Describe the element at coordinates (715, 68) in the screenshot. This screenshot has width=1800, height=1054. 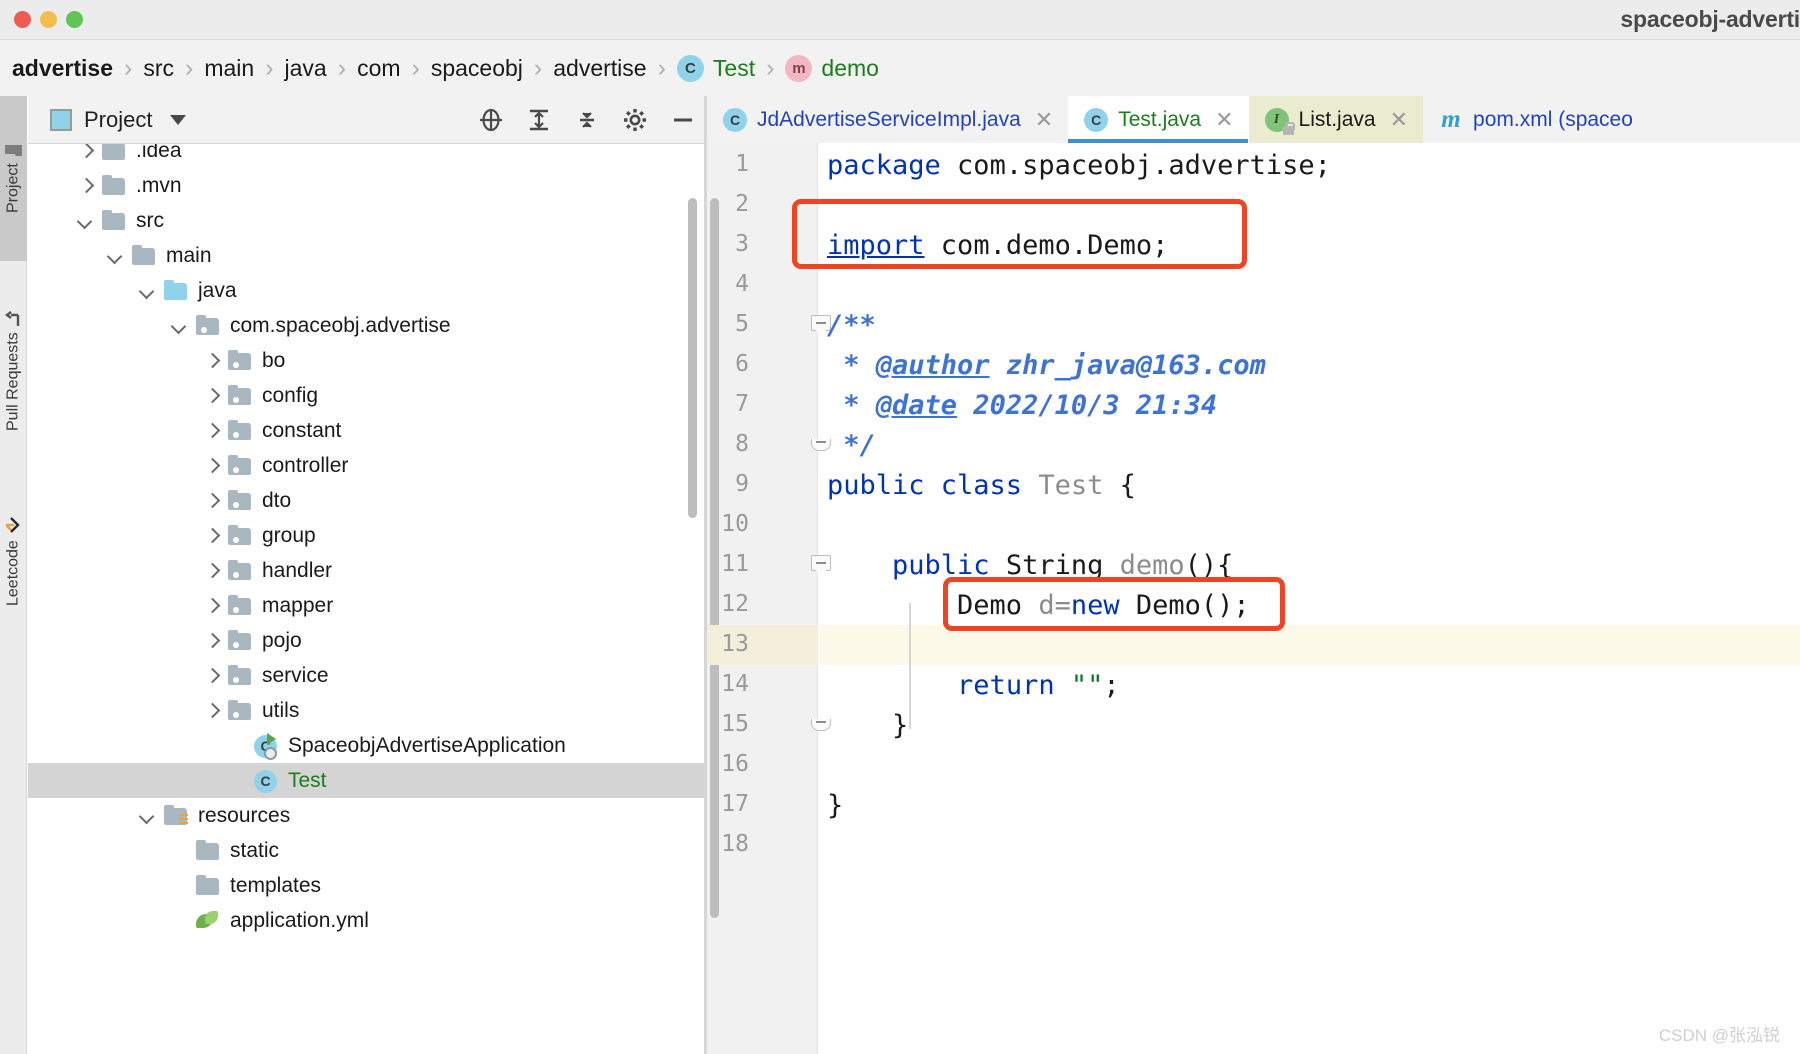
I see `breadcrumb-item-test-class: C Test` at that location.